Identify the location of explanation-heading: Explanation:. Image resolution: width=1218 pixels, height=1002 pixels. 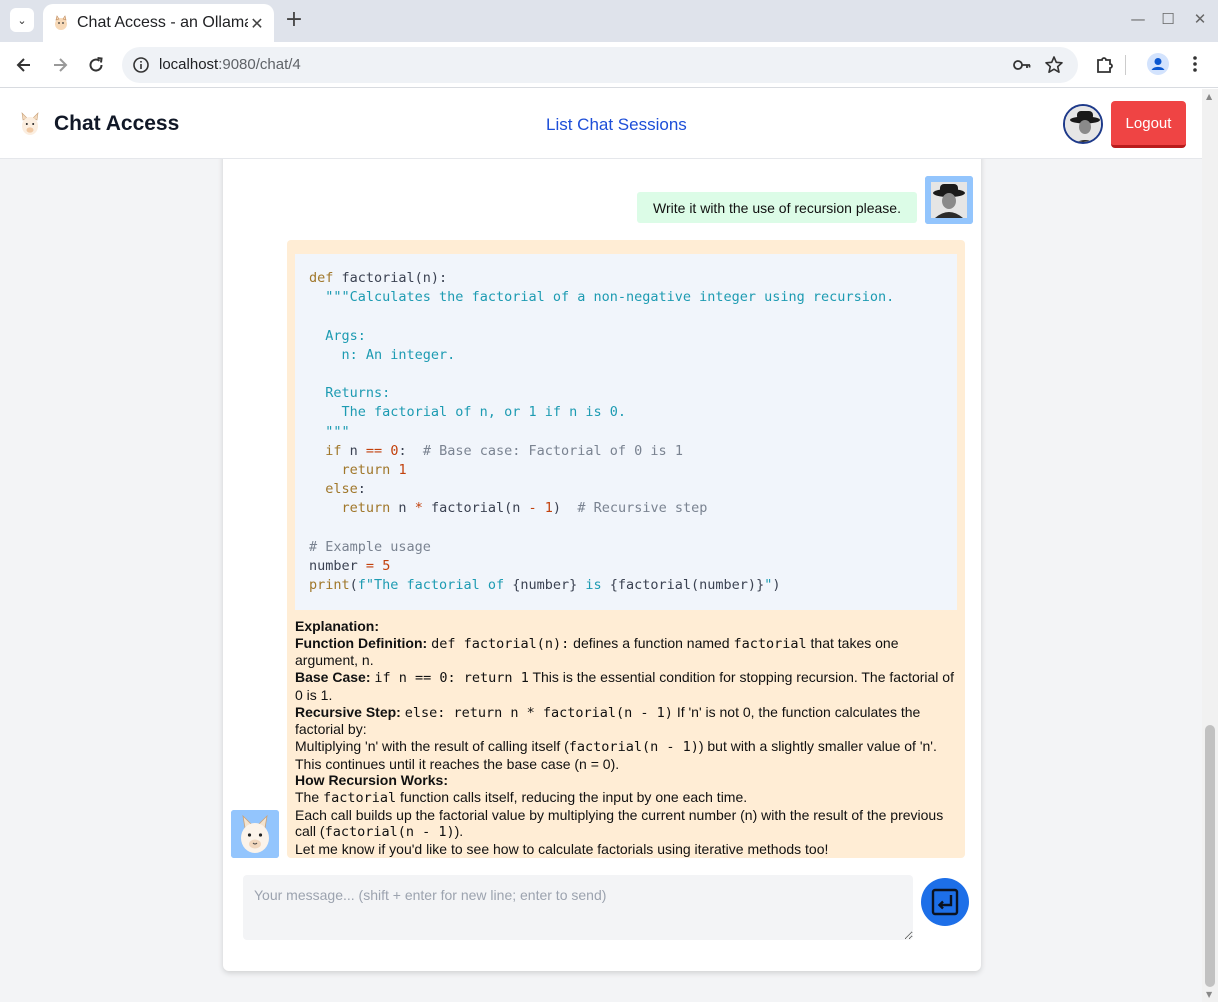
(337, 626).